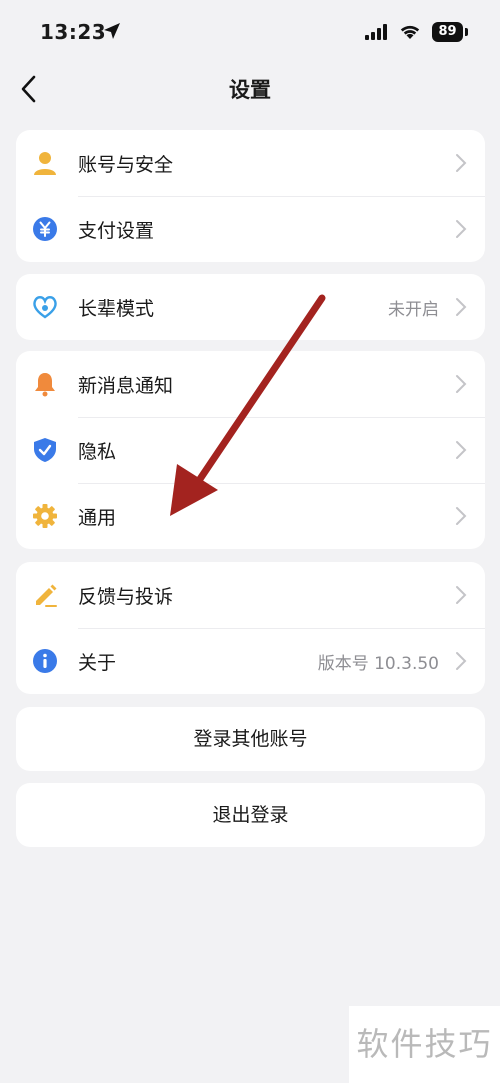 The height and width of the screenshot is (1083, 500). Describe the element at coordinates (377, 34) in the screenshot. I see `cellular-signal-icon` at that location.